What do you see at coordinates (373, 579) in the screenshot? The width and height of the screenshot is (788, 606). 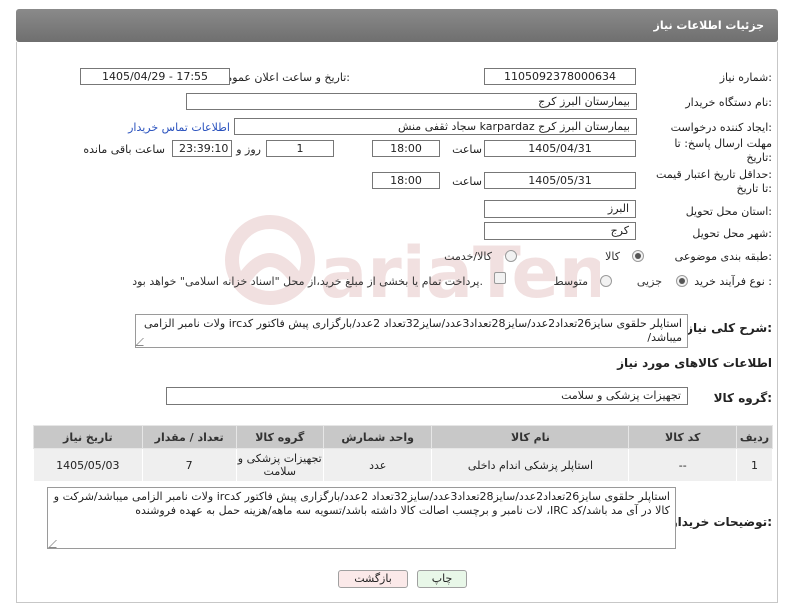 I see `back-button: بازگشت` at bounding box center [373, 579].